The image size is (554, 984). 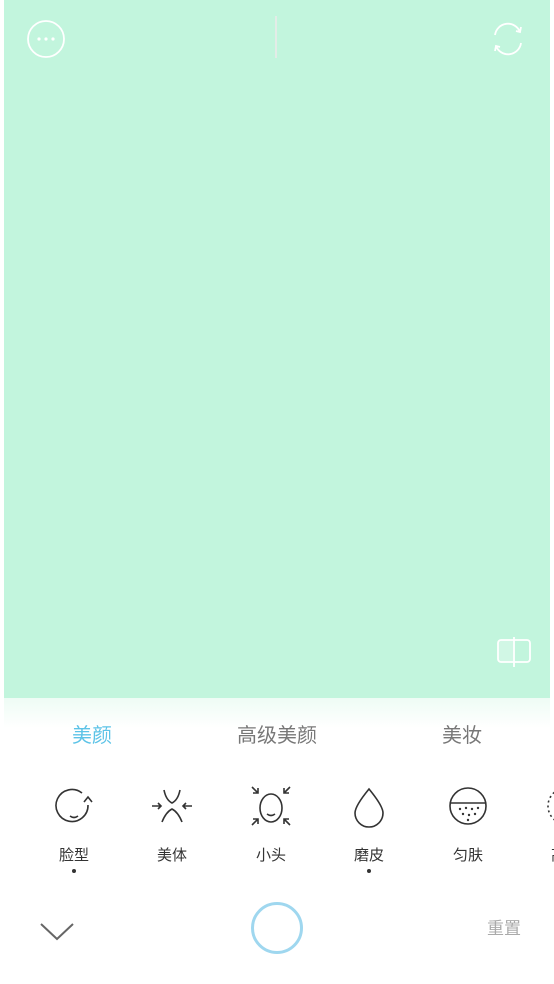 I want to click on top-divider, so click(x=276, y=37).